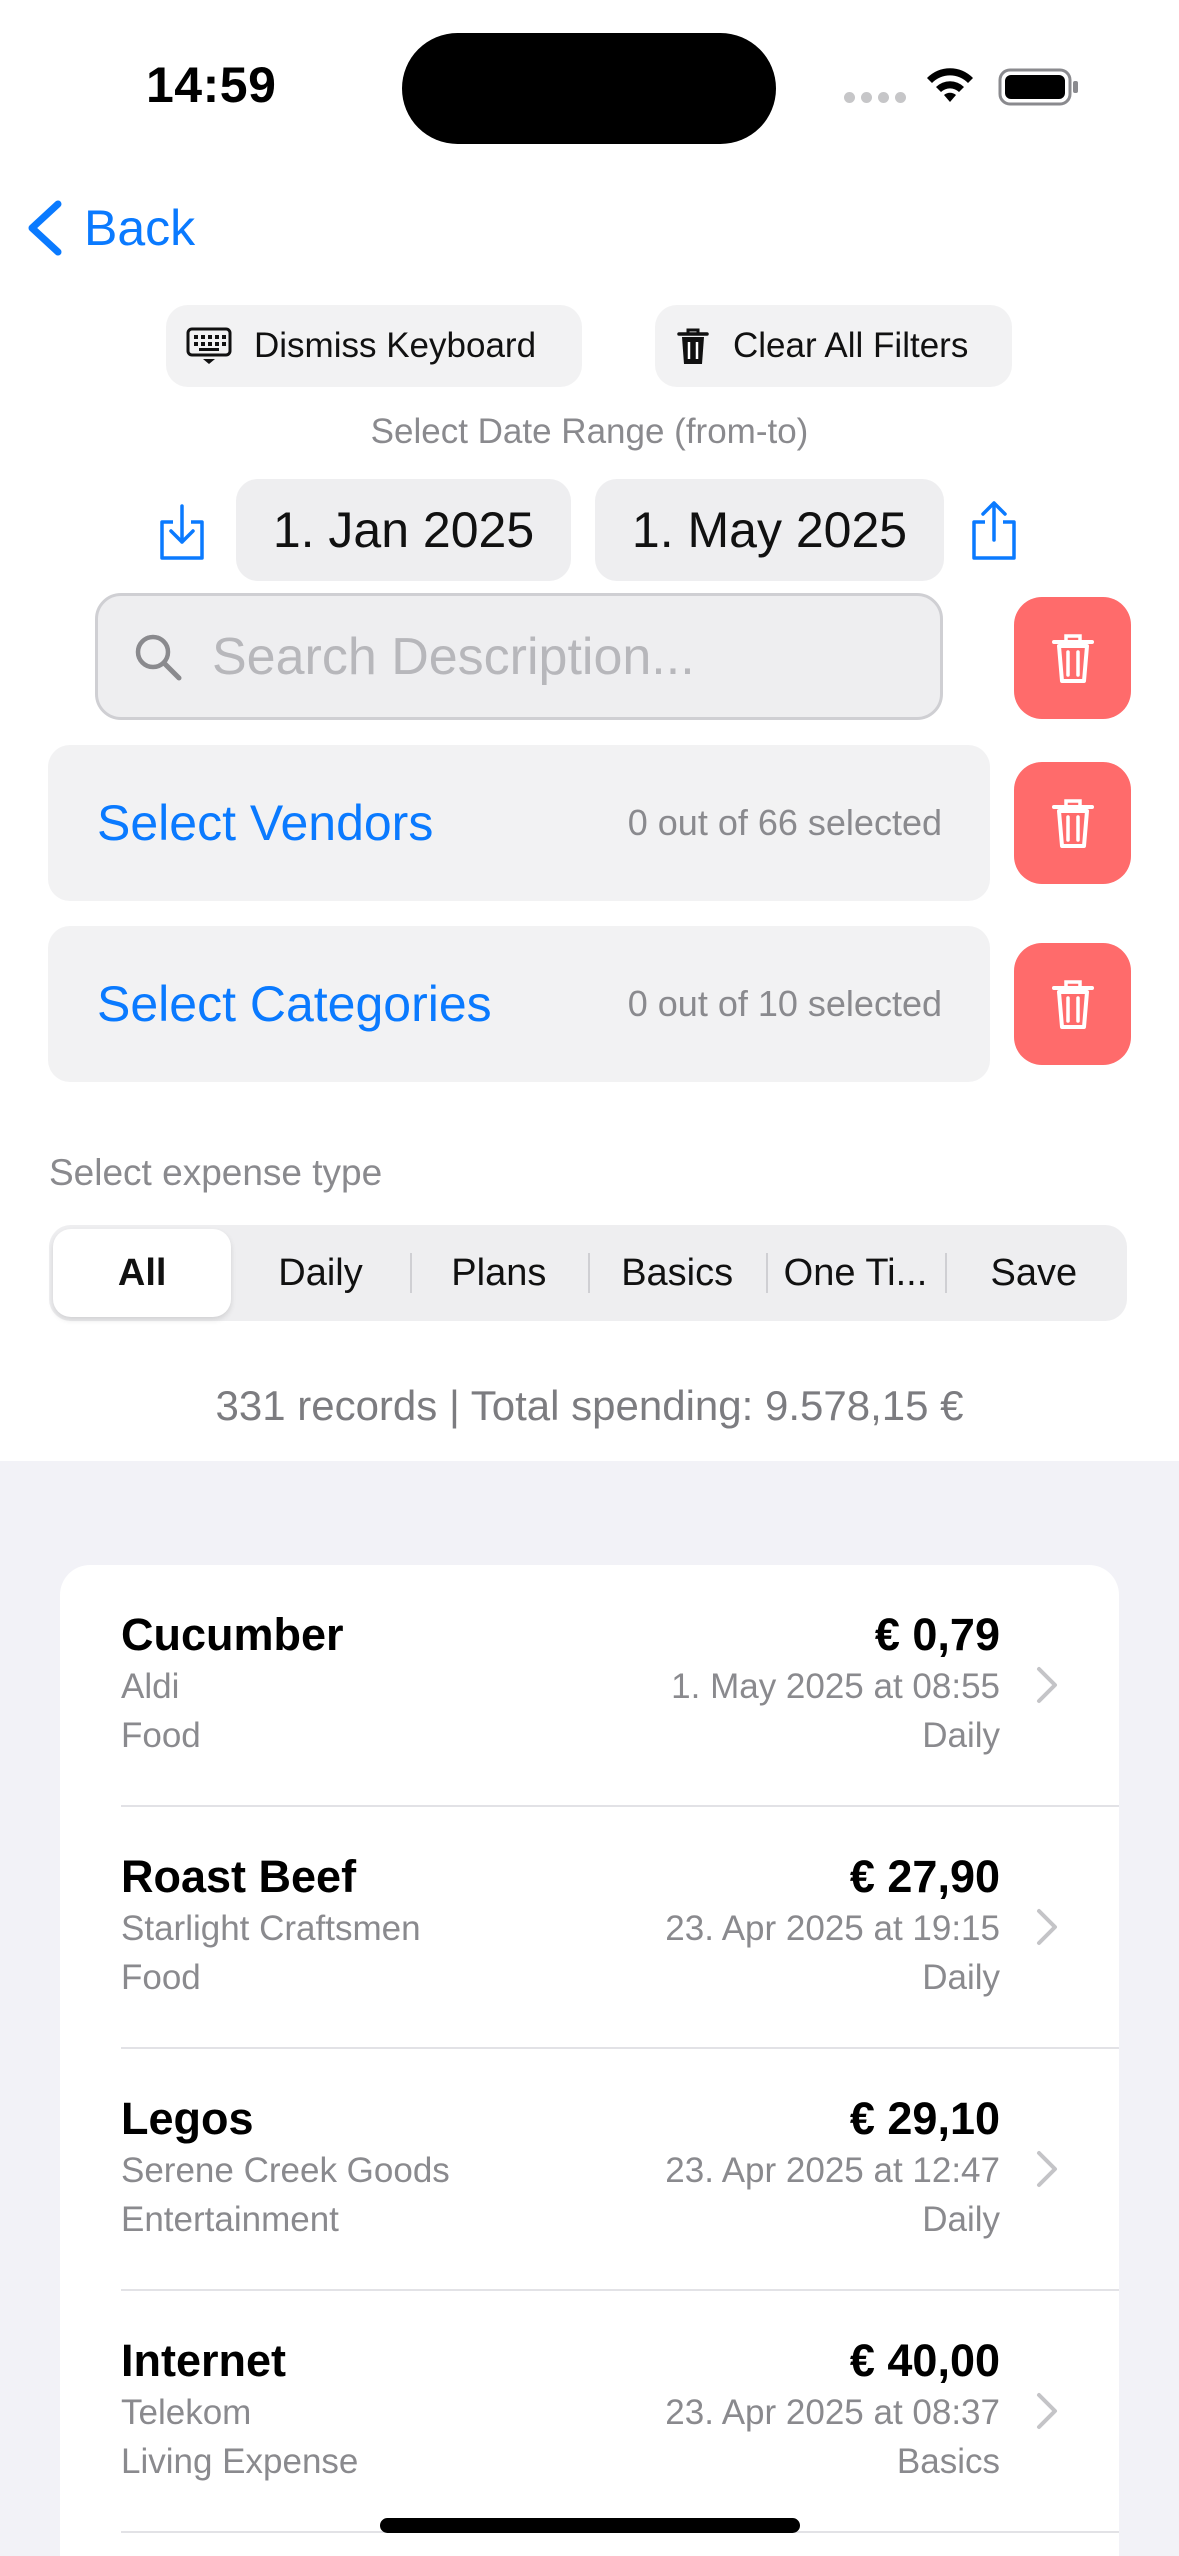 The height and width of the screenshot is (2556, 1179). I want to click on expense-type: Basics, so click(948, 2461).